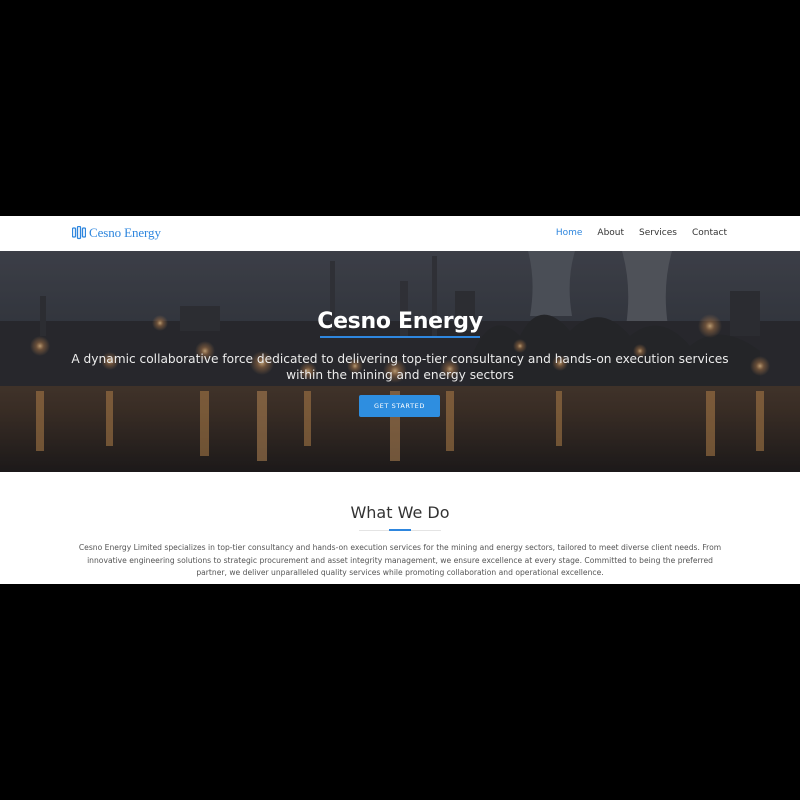  Describe the element at coordinates (400, 512) in the screenshot. I see `section-title: What We Do` at that location.